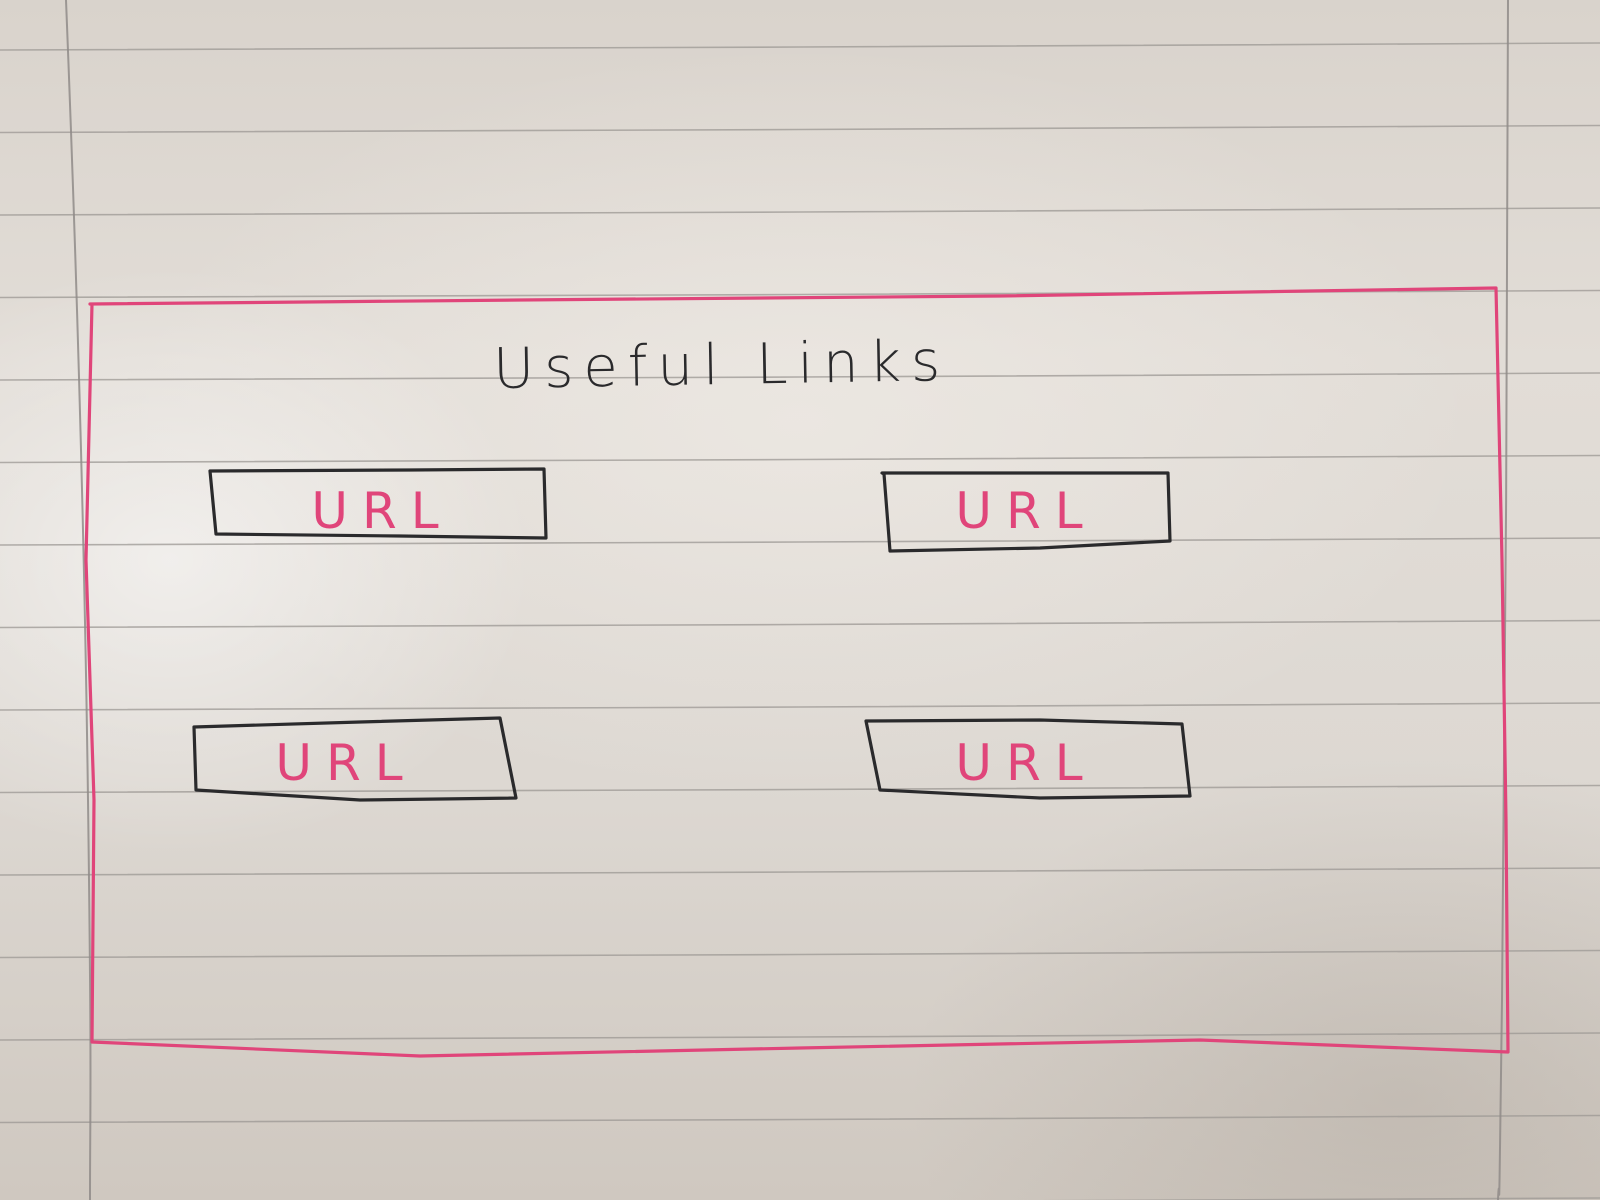 This screenshot has width=1600, height=1200. I want to click on link-button-top-left: URL, so click(378, 503).